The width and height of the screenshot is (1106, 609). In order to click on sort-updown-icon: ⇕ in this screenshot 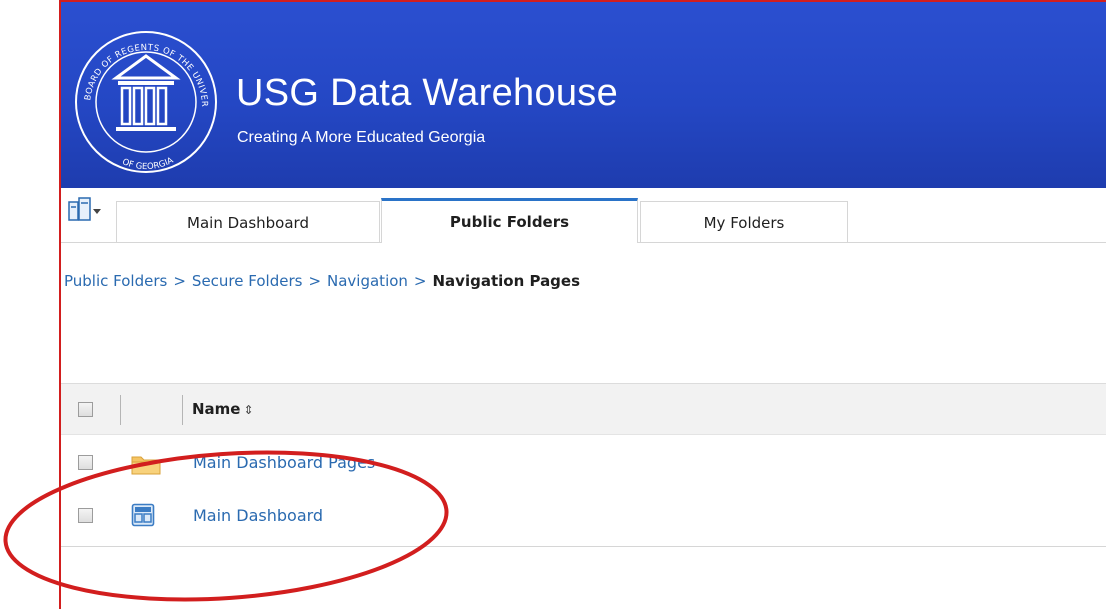, I will do `click(248, 410)`.